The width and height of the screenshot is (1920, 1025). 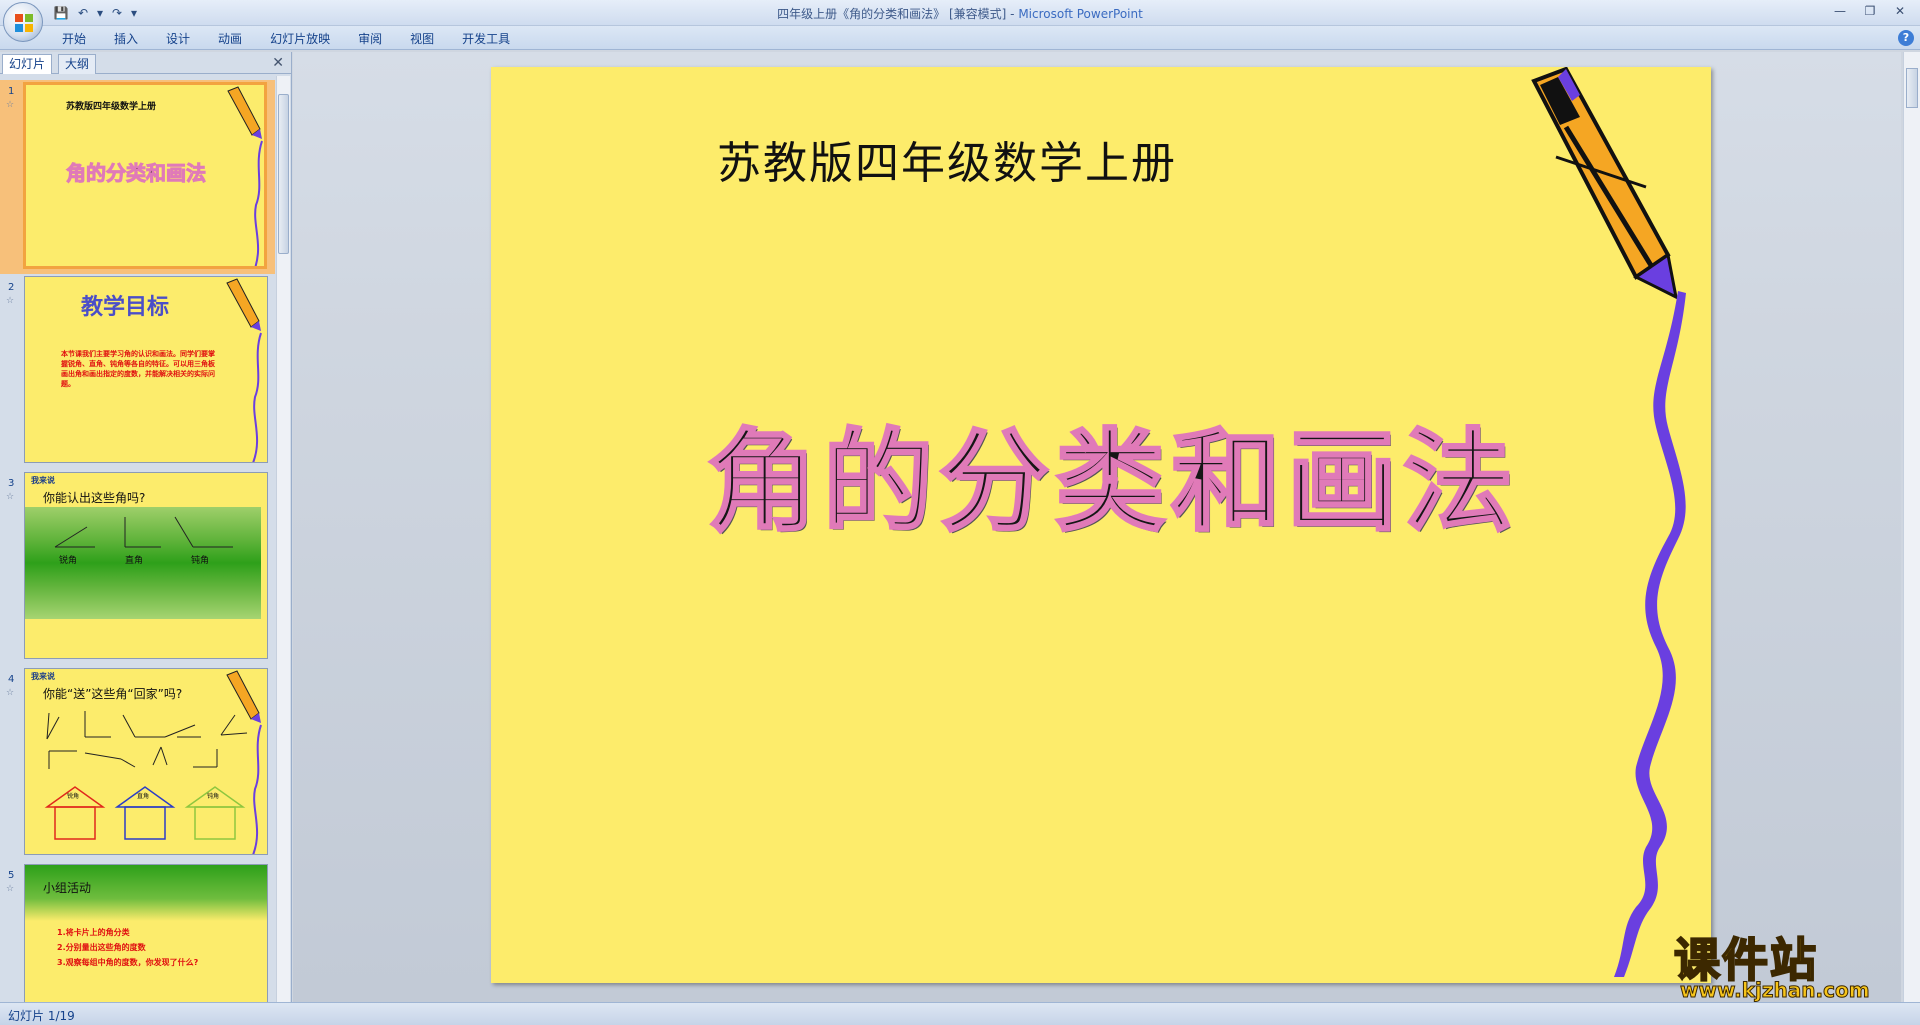 I want to click on thumb-house-right: 直角, so click(x=143, y=796).